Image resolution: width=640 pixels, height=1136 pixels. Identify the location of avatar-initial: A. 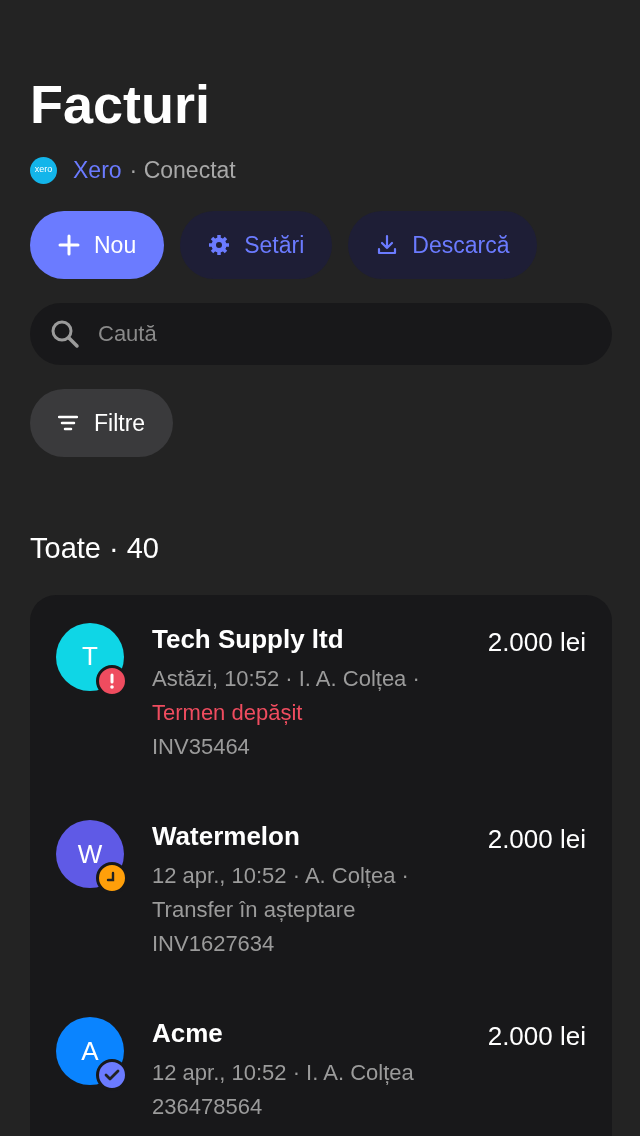
(90, 1051).